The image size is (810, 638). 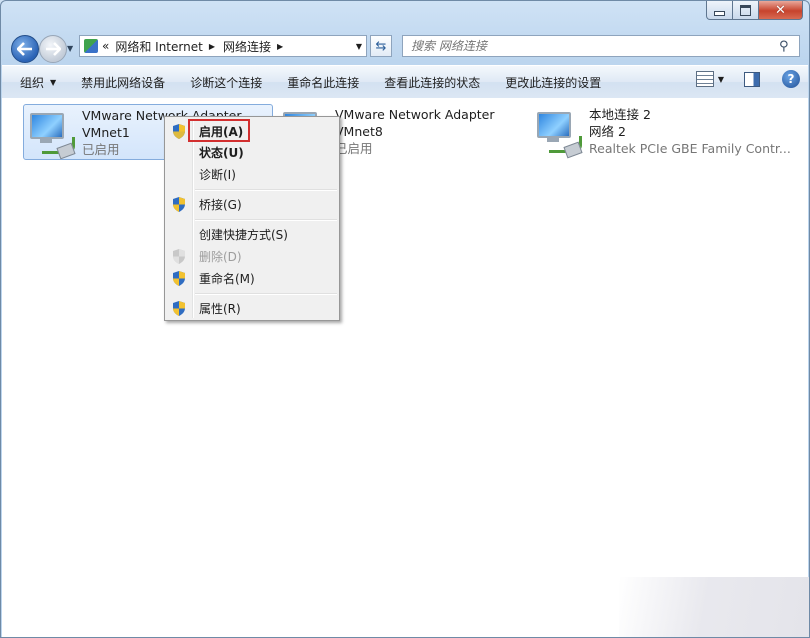 What do you see at coordinates (220, 204) in the screenshot?
I see `menu-item-label: 桥接(G)` at bounding box center [220, 204].